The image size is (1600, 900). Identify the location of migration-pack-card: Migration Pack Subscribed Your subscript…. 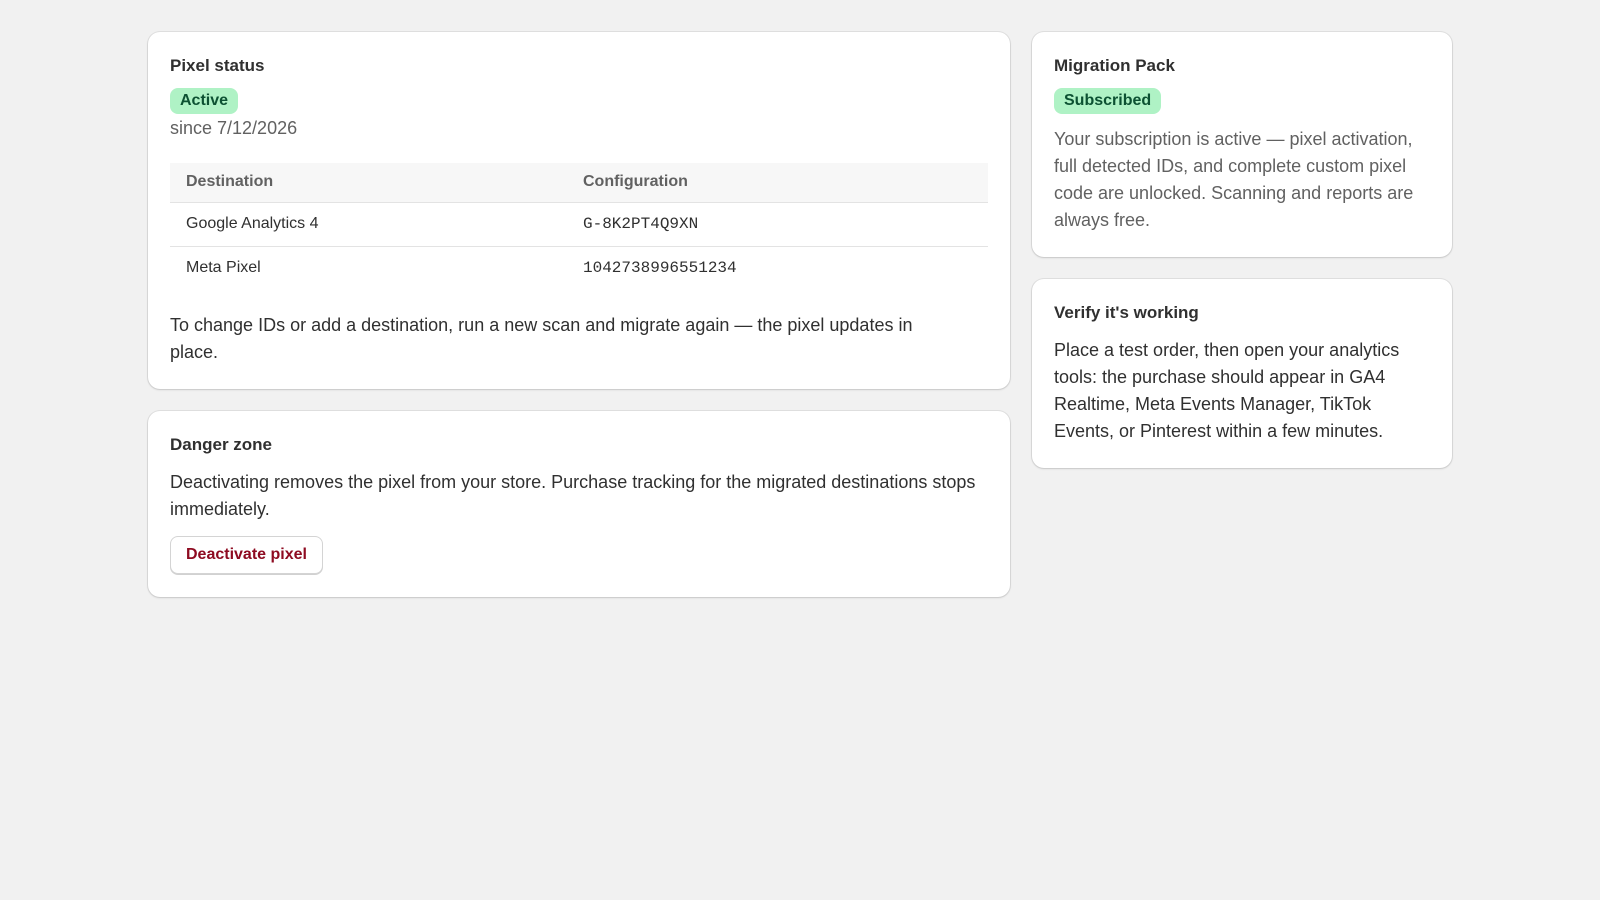
(1242, 144).